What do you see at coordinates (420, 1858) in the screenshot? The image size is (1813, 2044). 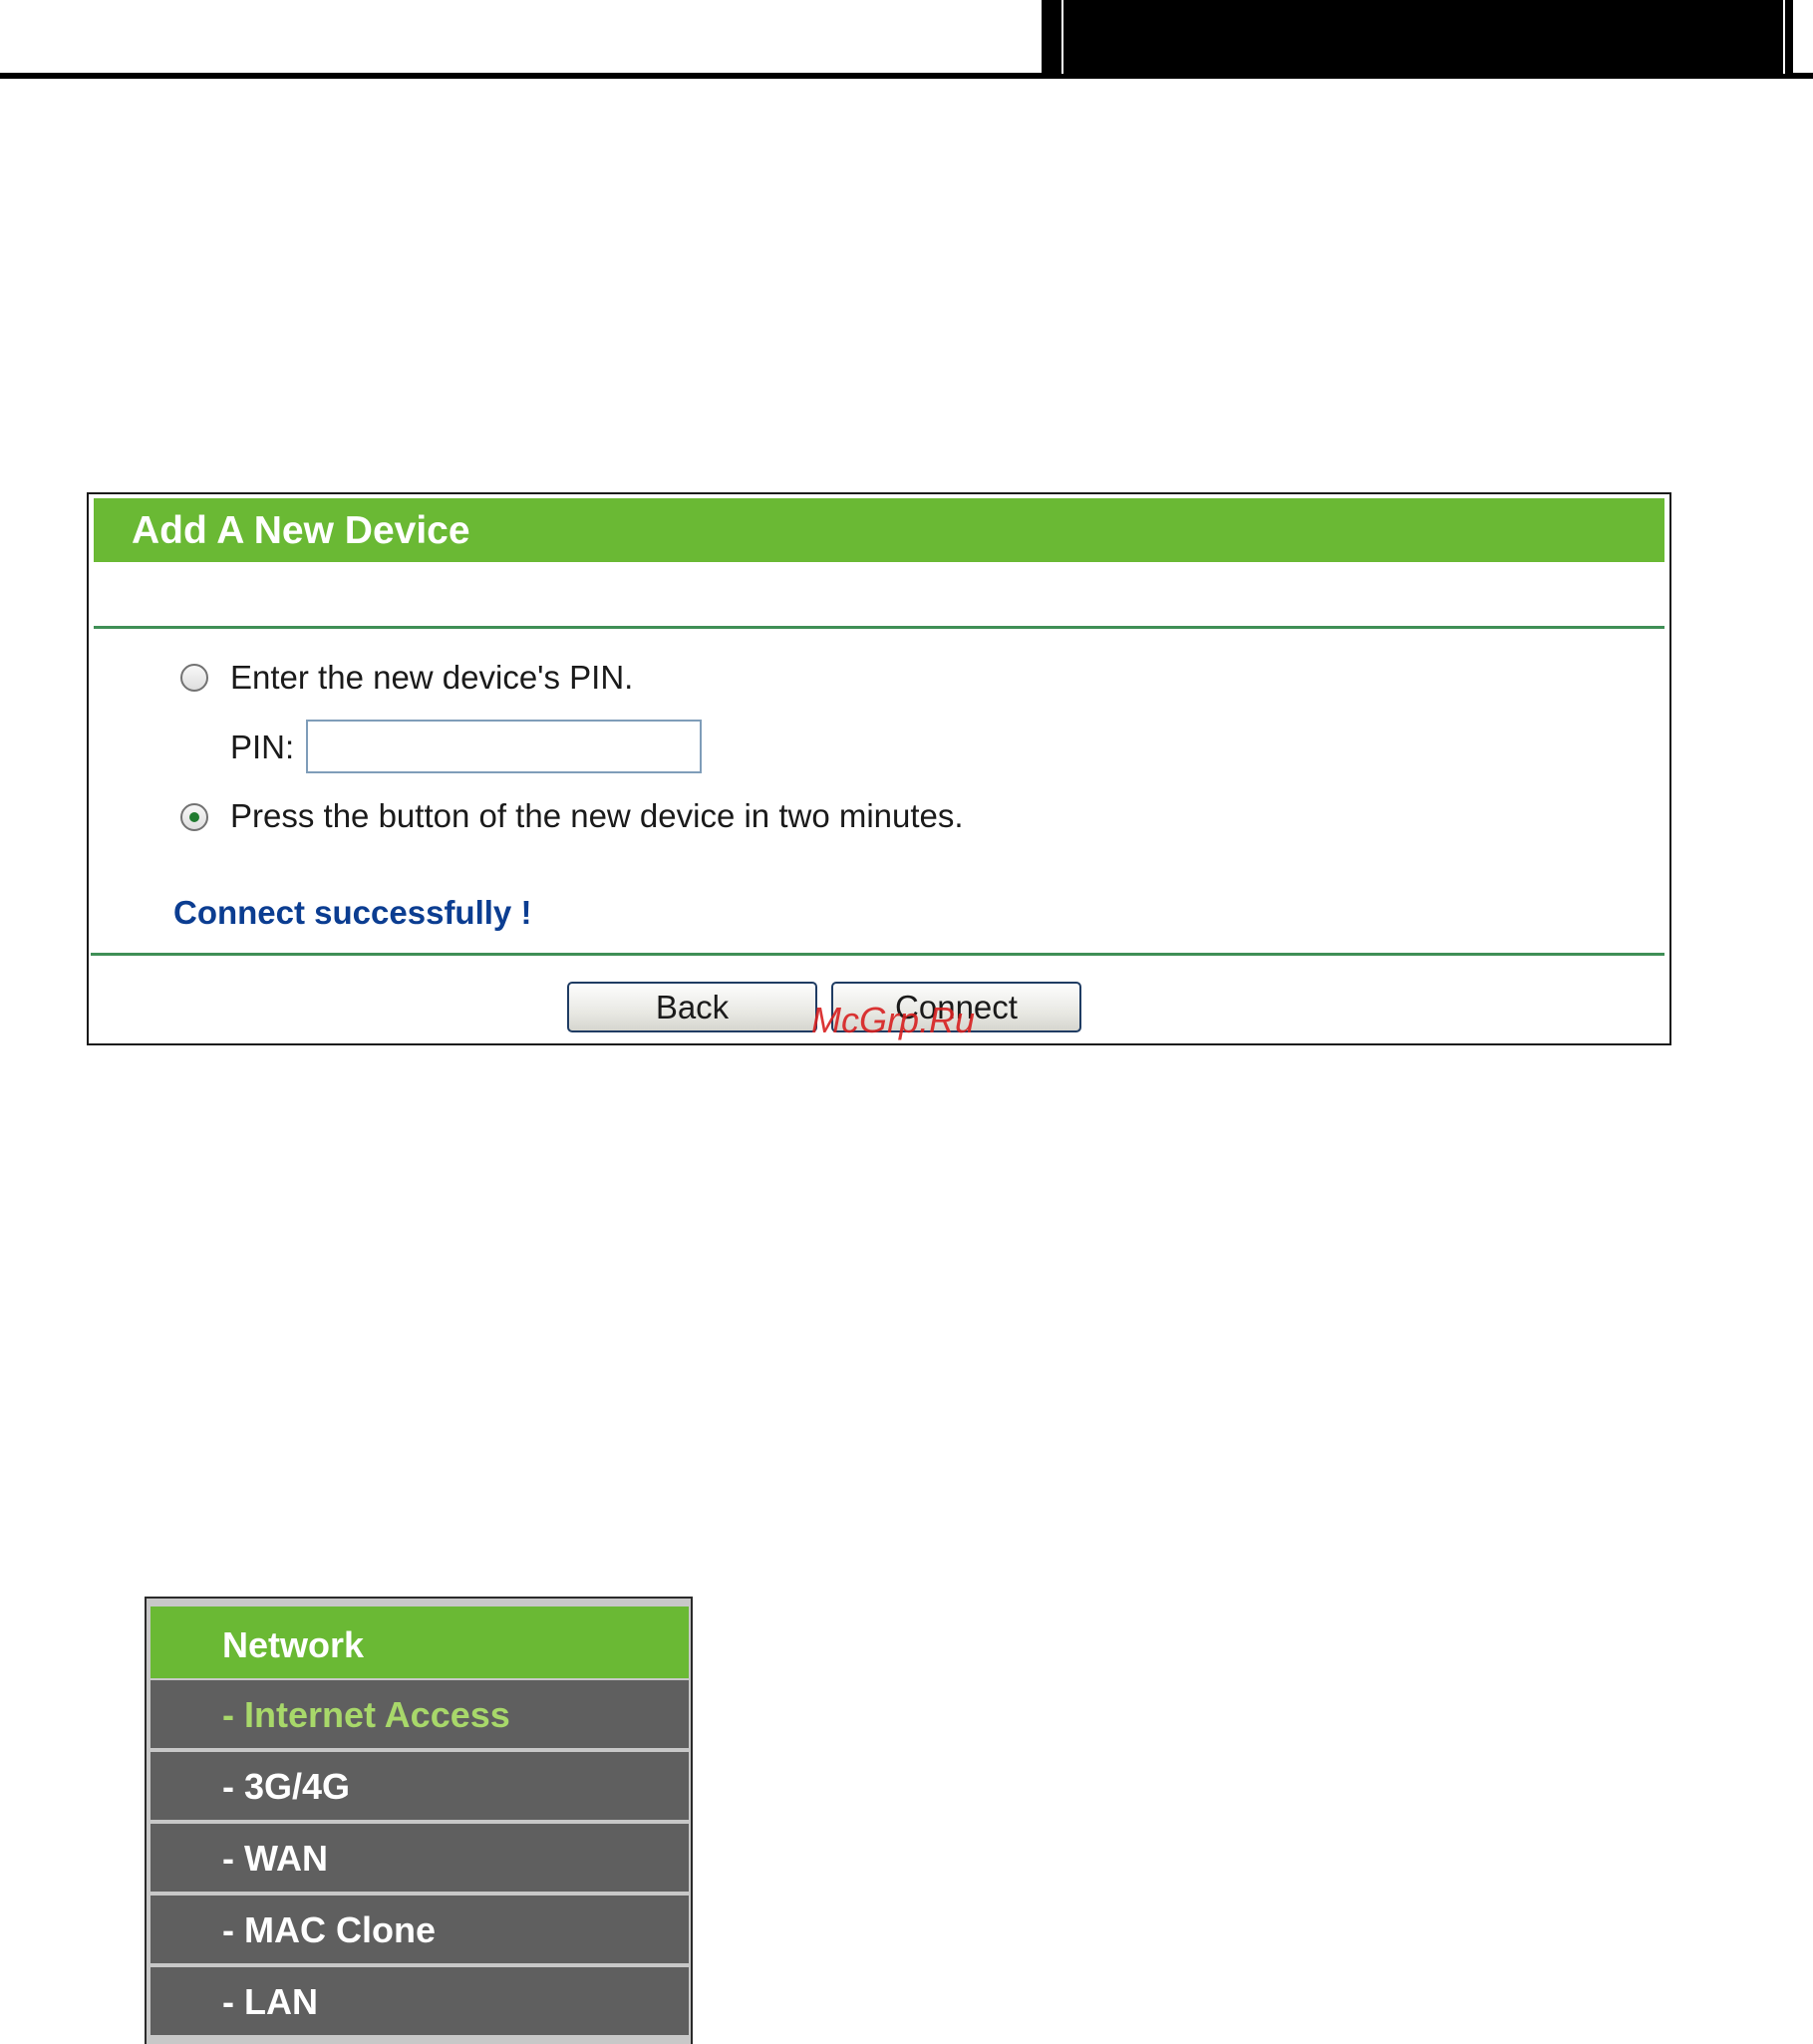 I see `menu-item-wan: - WAN` at bounding box center [420, 1858].